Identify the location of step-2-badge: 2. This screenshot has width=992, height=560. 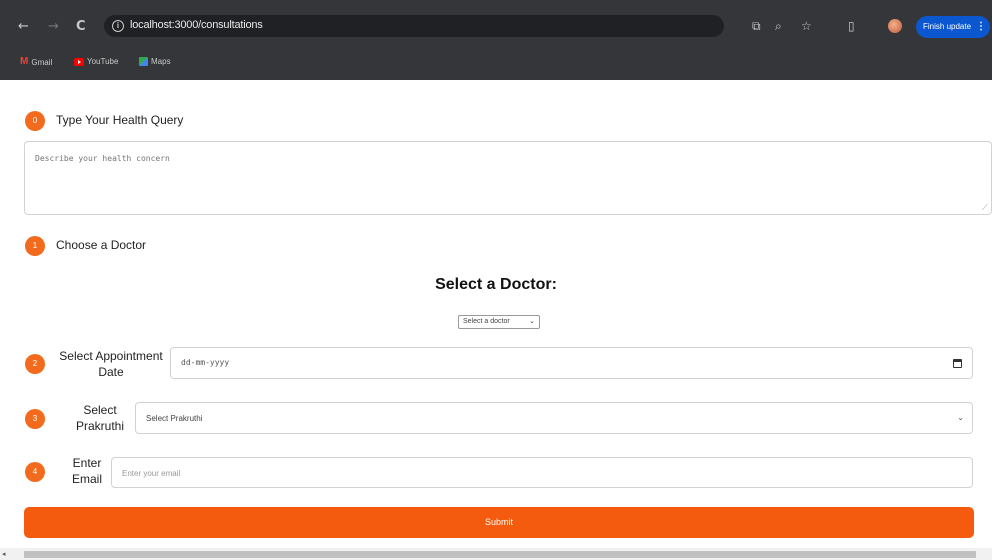
(35, 364).